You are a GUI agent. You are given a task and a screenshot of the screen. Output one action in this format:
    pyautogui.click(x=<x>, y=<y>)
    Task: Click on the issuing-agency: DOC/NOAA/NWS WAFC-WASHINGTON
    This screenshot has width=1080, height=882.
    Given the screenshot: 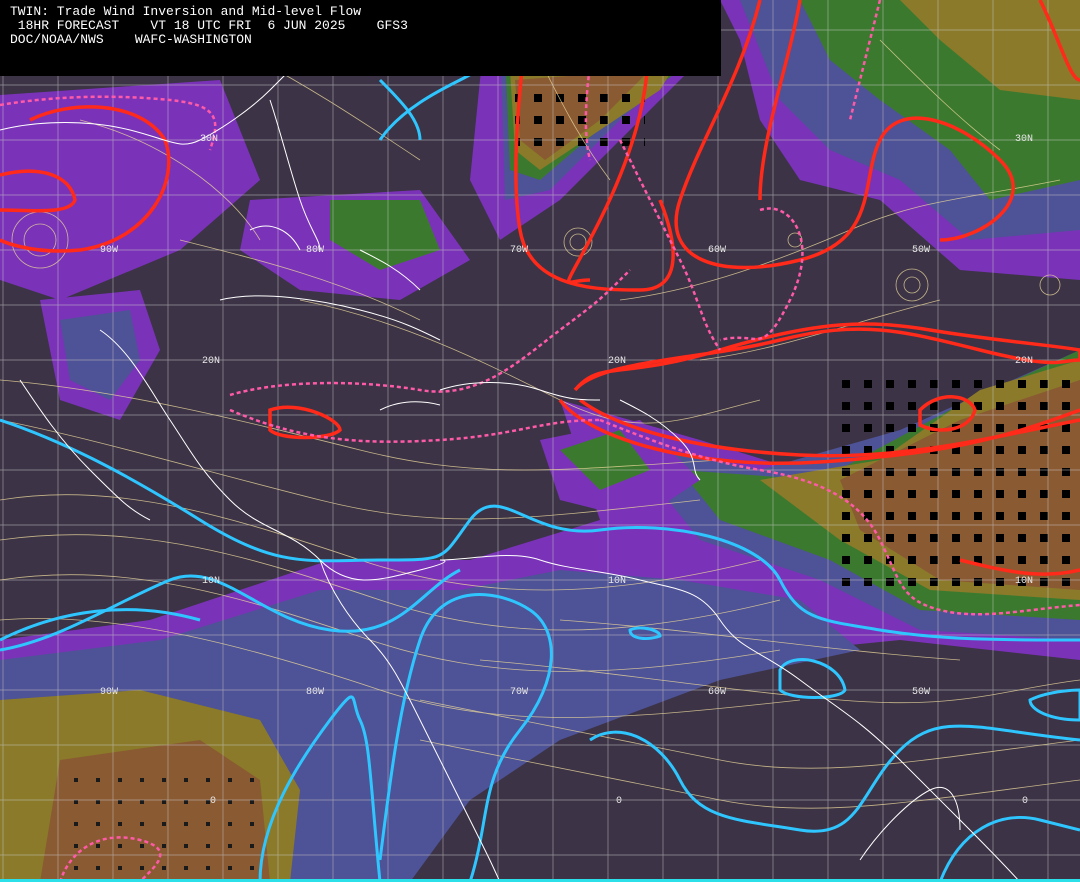 What is the action you would take?
    pyautogui.click(x=131, y=39)
    